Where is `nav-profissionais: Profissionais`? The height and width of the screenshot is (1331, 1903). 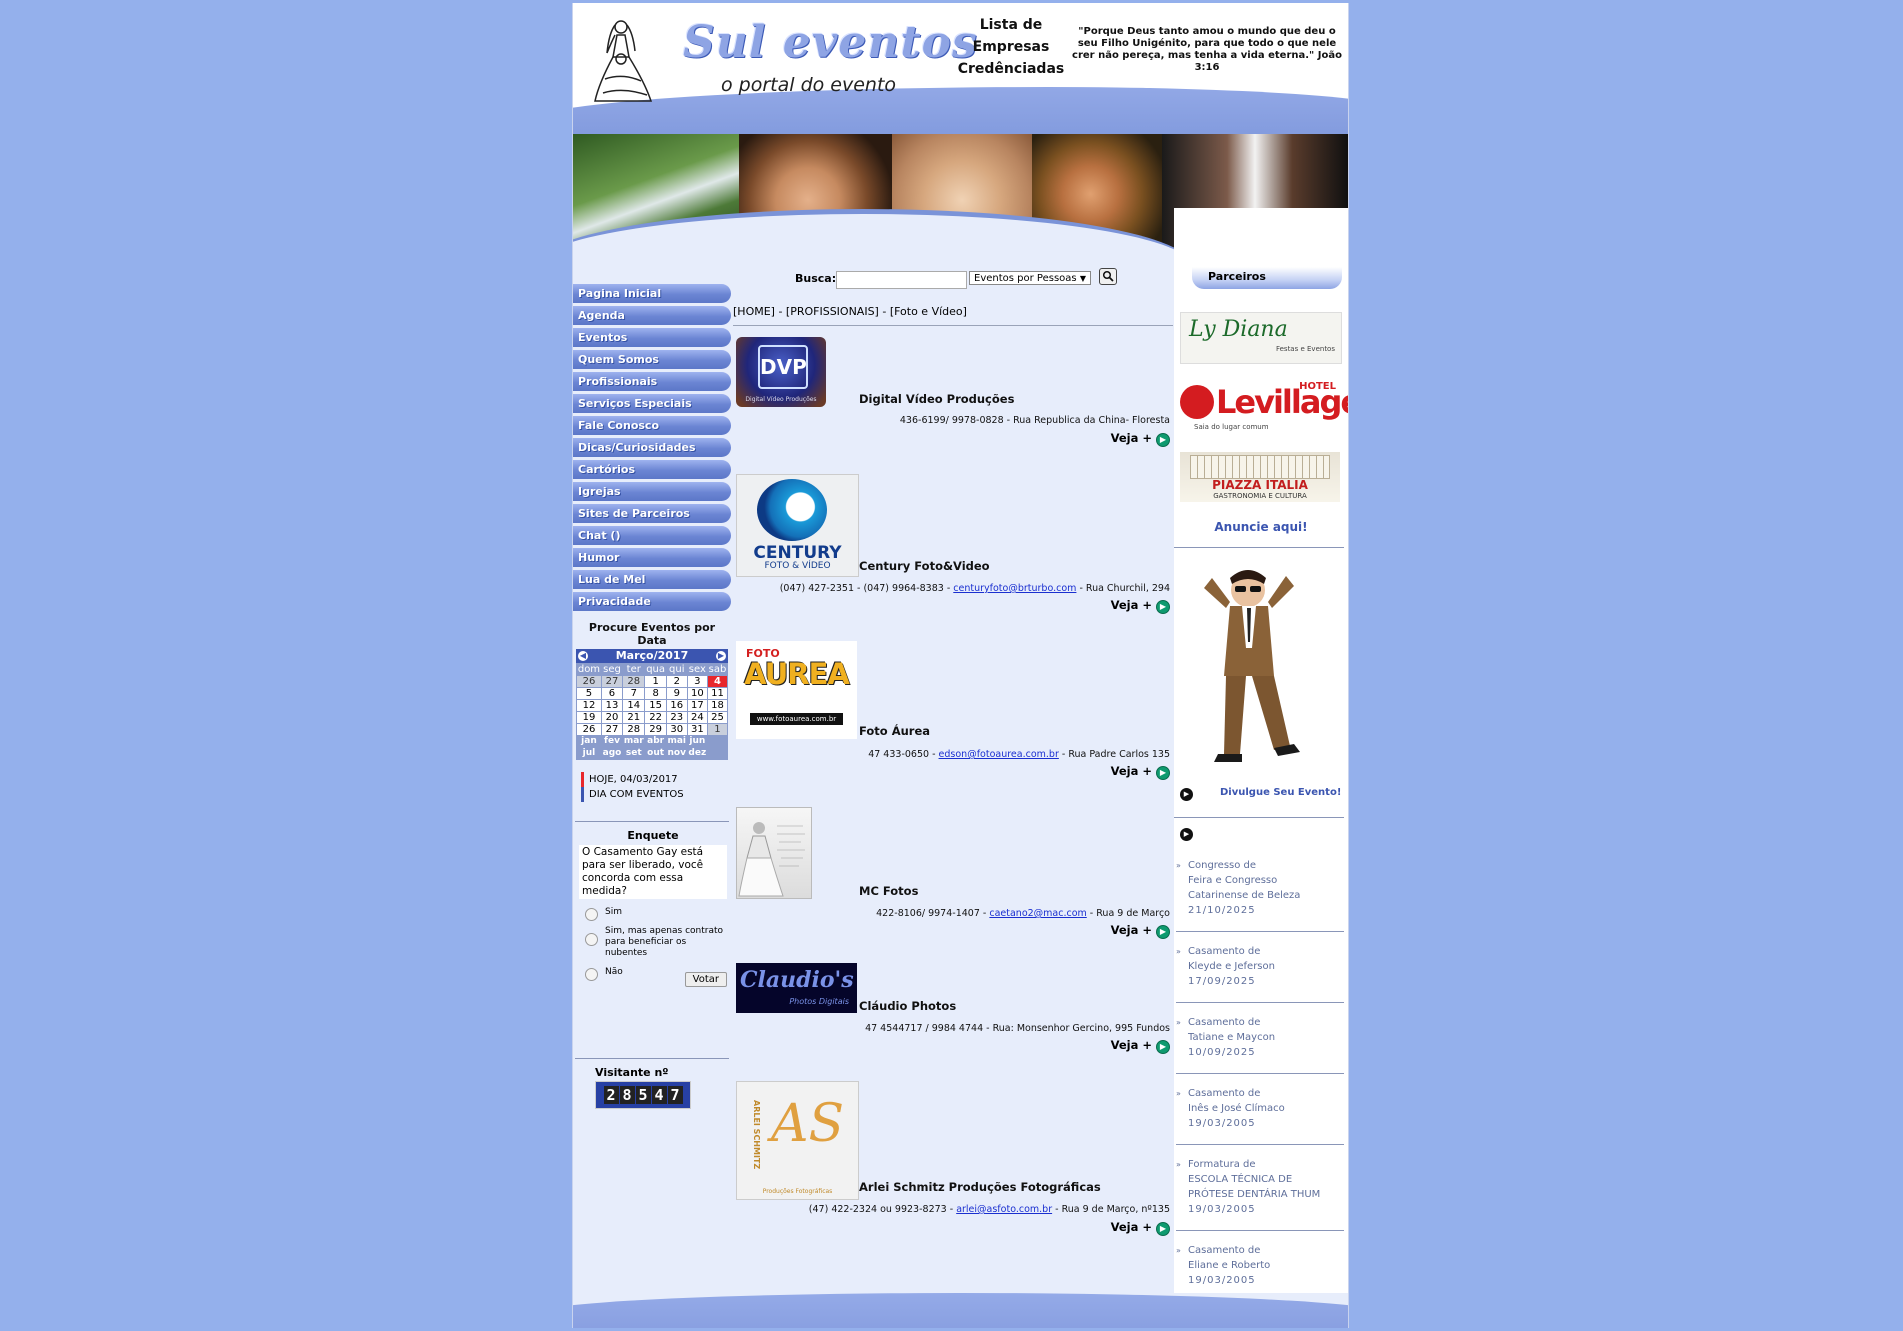 nav-profissionais: Profissionais is located at coordinates (652, 381).